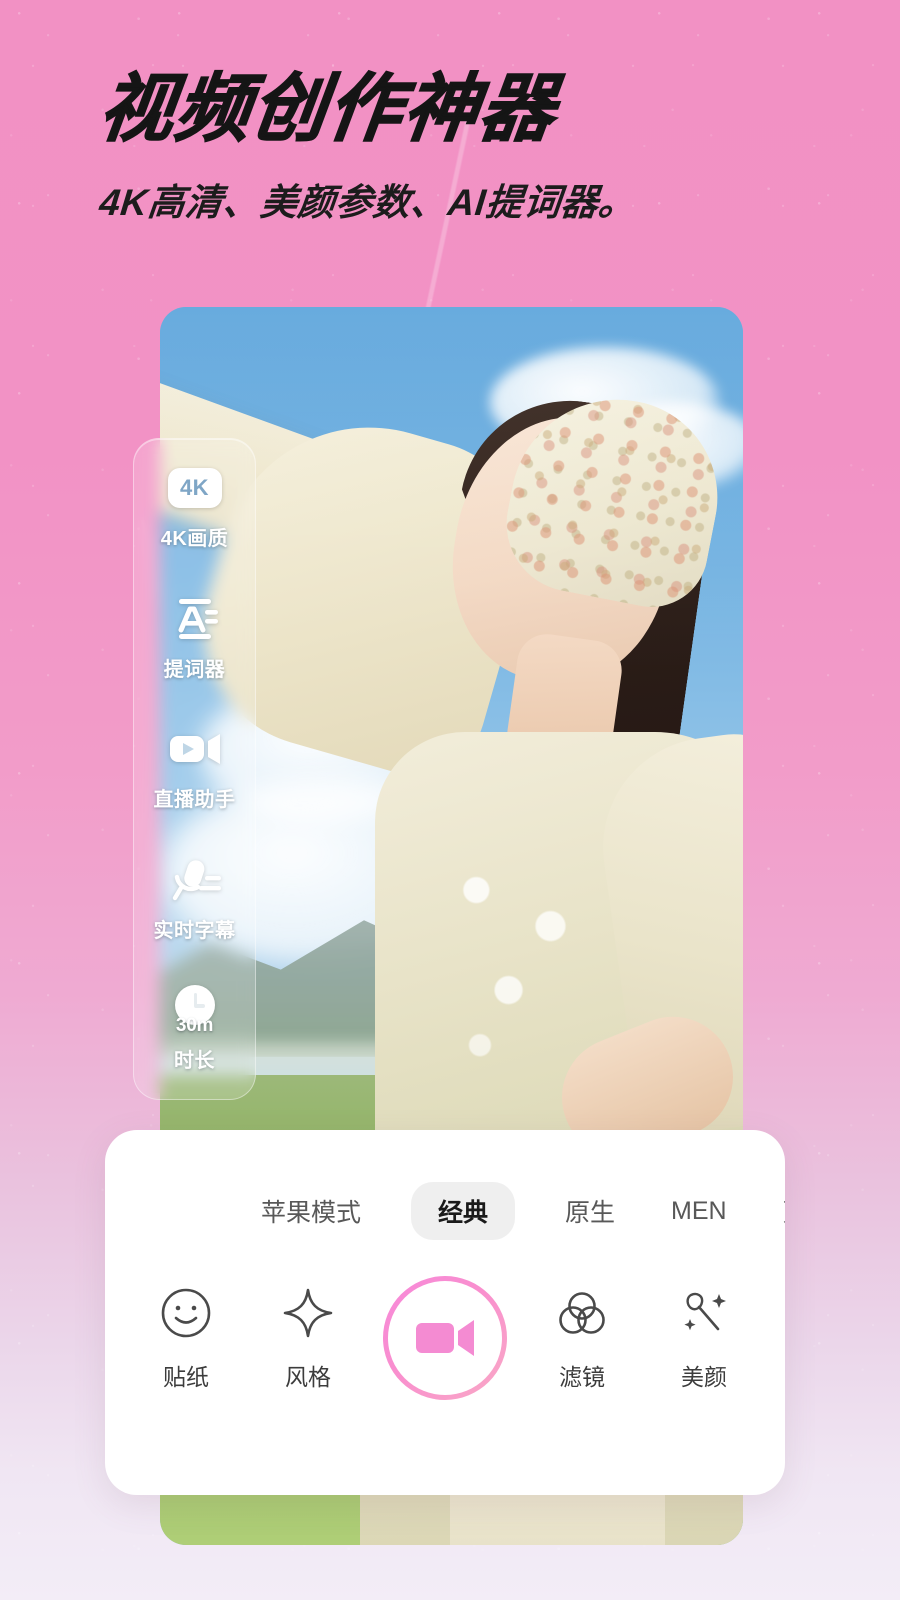 This screenshot has height=1600, width=900. Describe the element at coordinates (311, 1211) in the screenshot. I see `tab-apple-mode: 苹果模式` at that location.